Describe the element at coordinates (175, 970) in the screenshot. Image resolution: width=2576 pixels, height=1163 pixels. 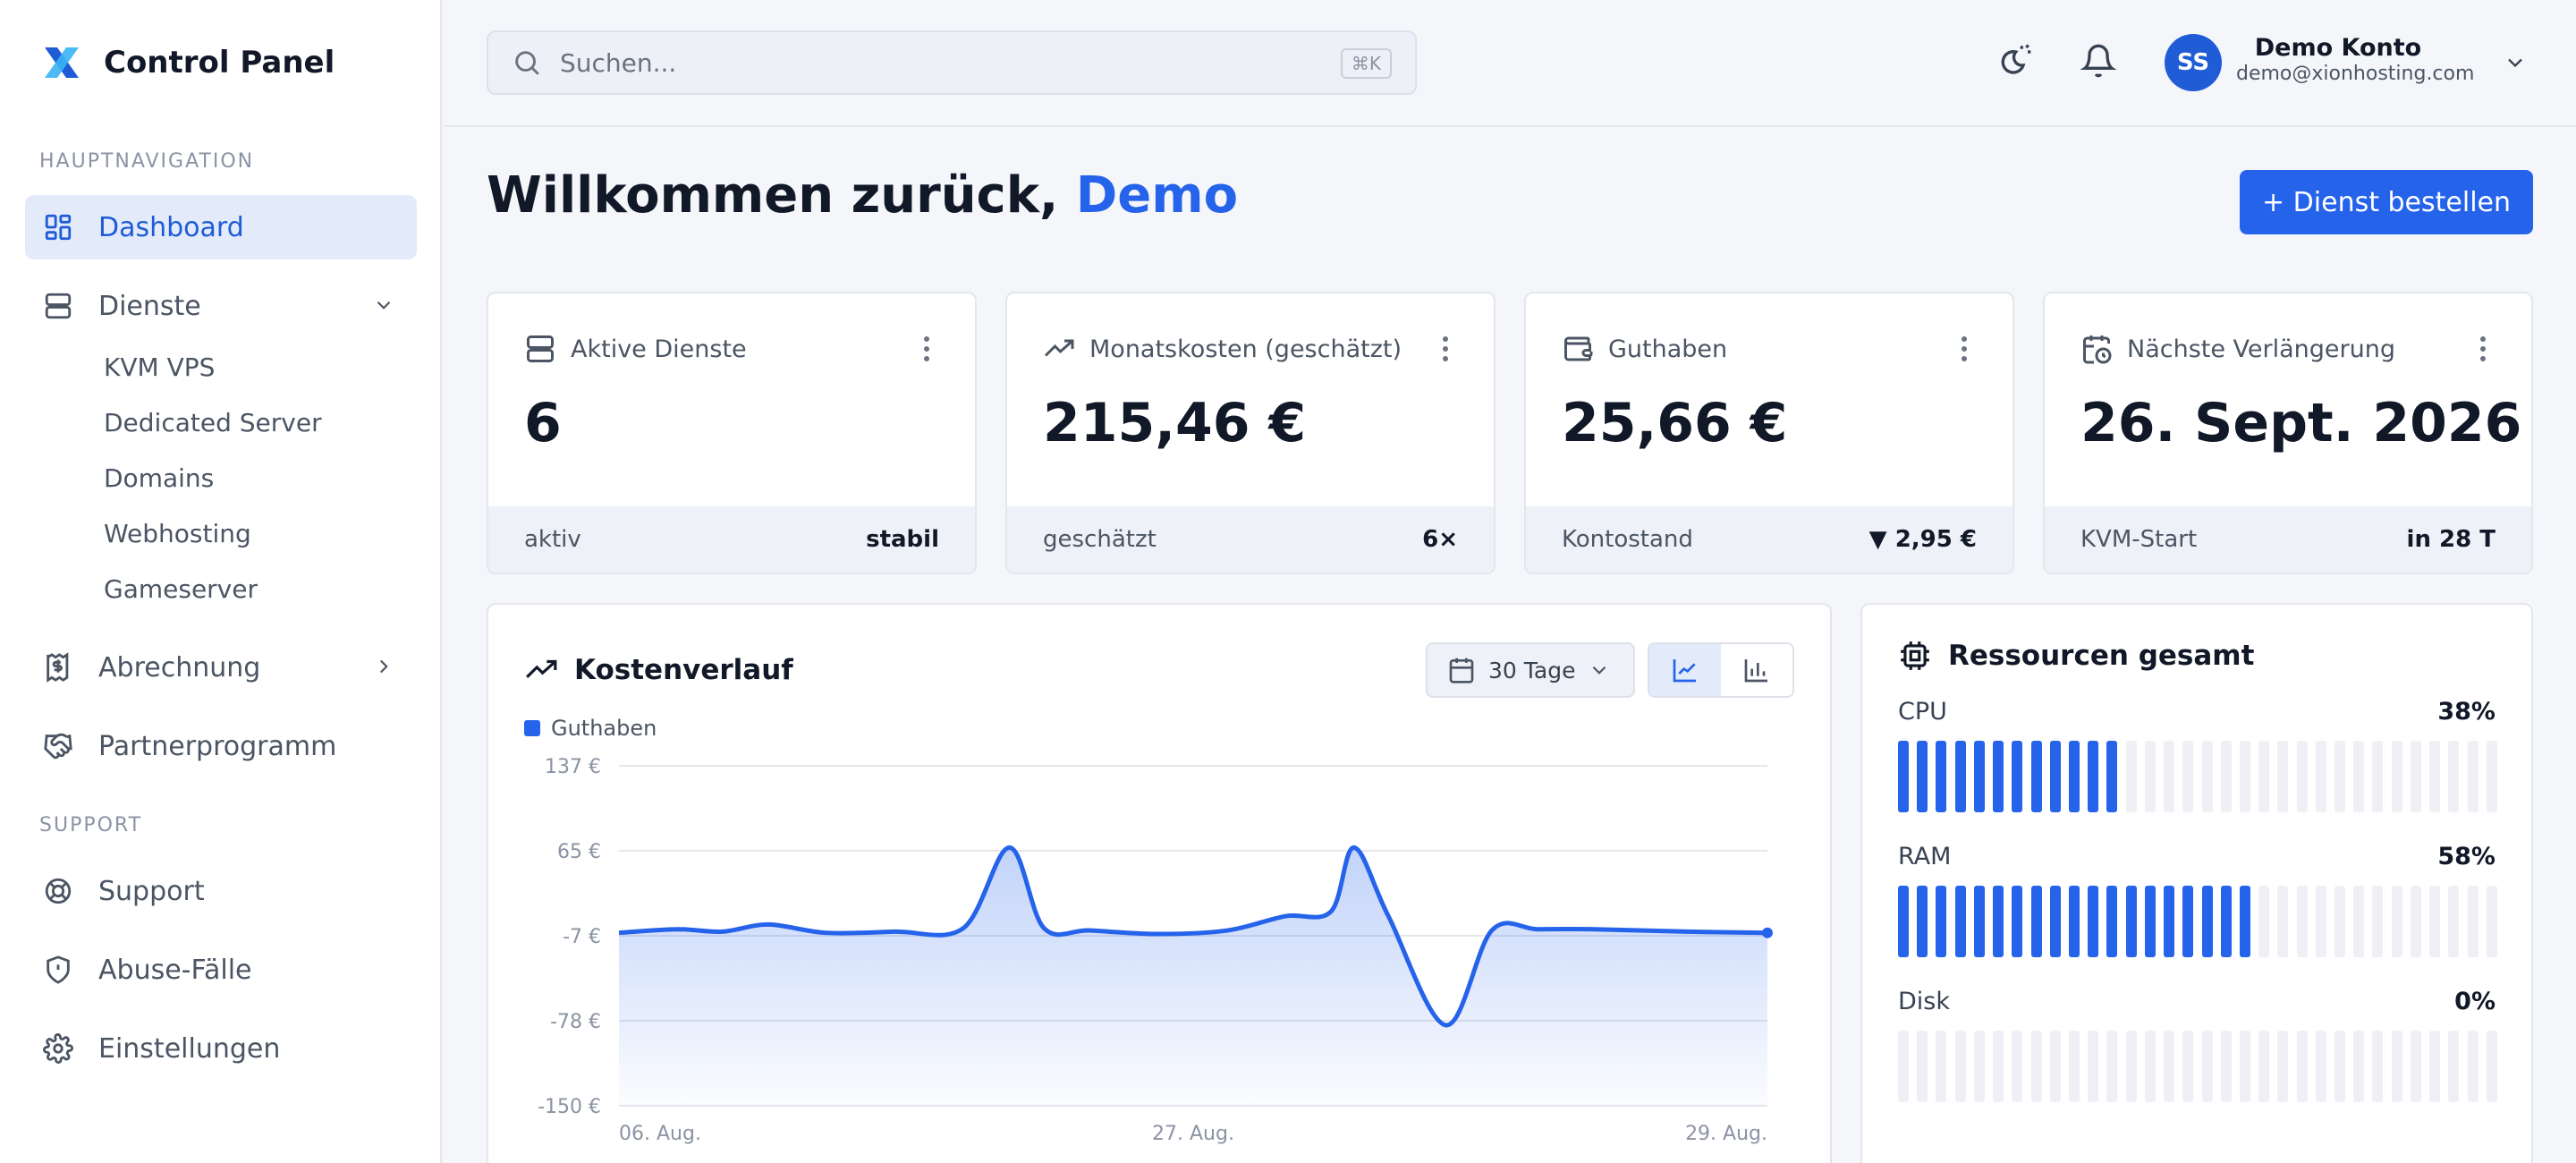
I see `sidebar-item-label: Abuse-Fälle` at that location.